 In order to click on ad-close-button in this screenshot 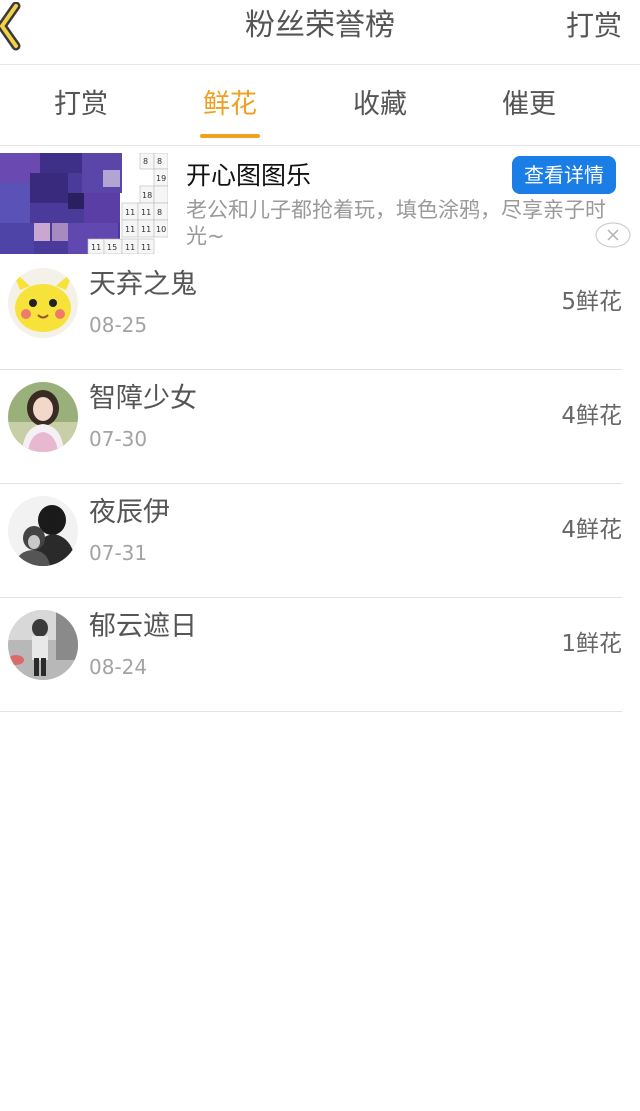, I will do `click(613, 235)`.